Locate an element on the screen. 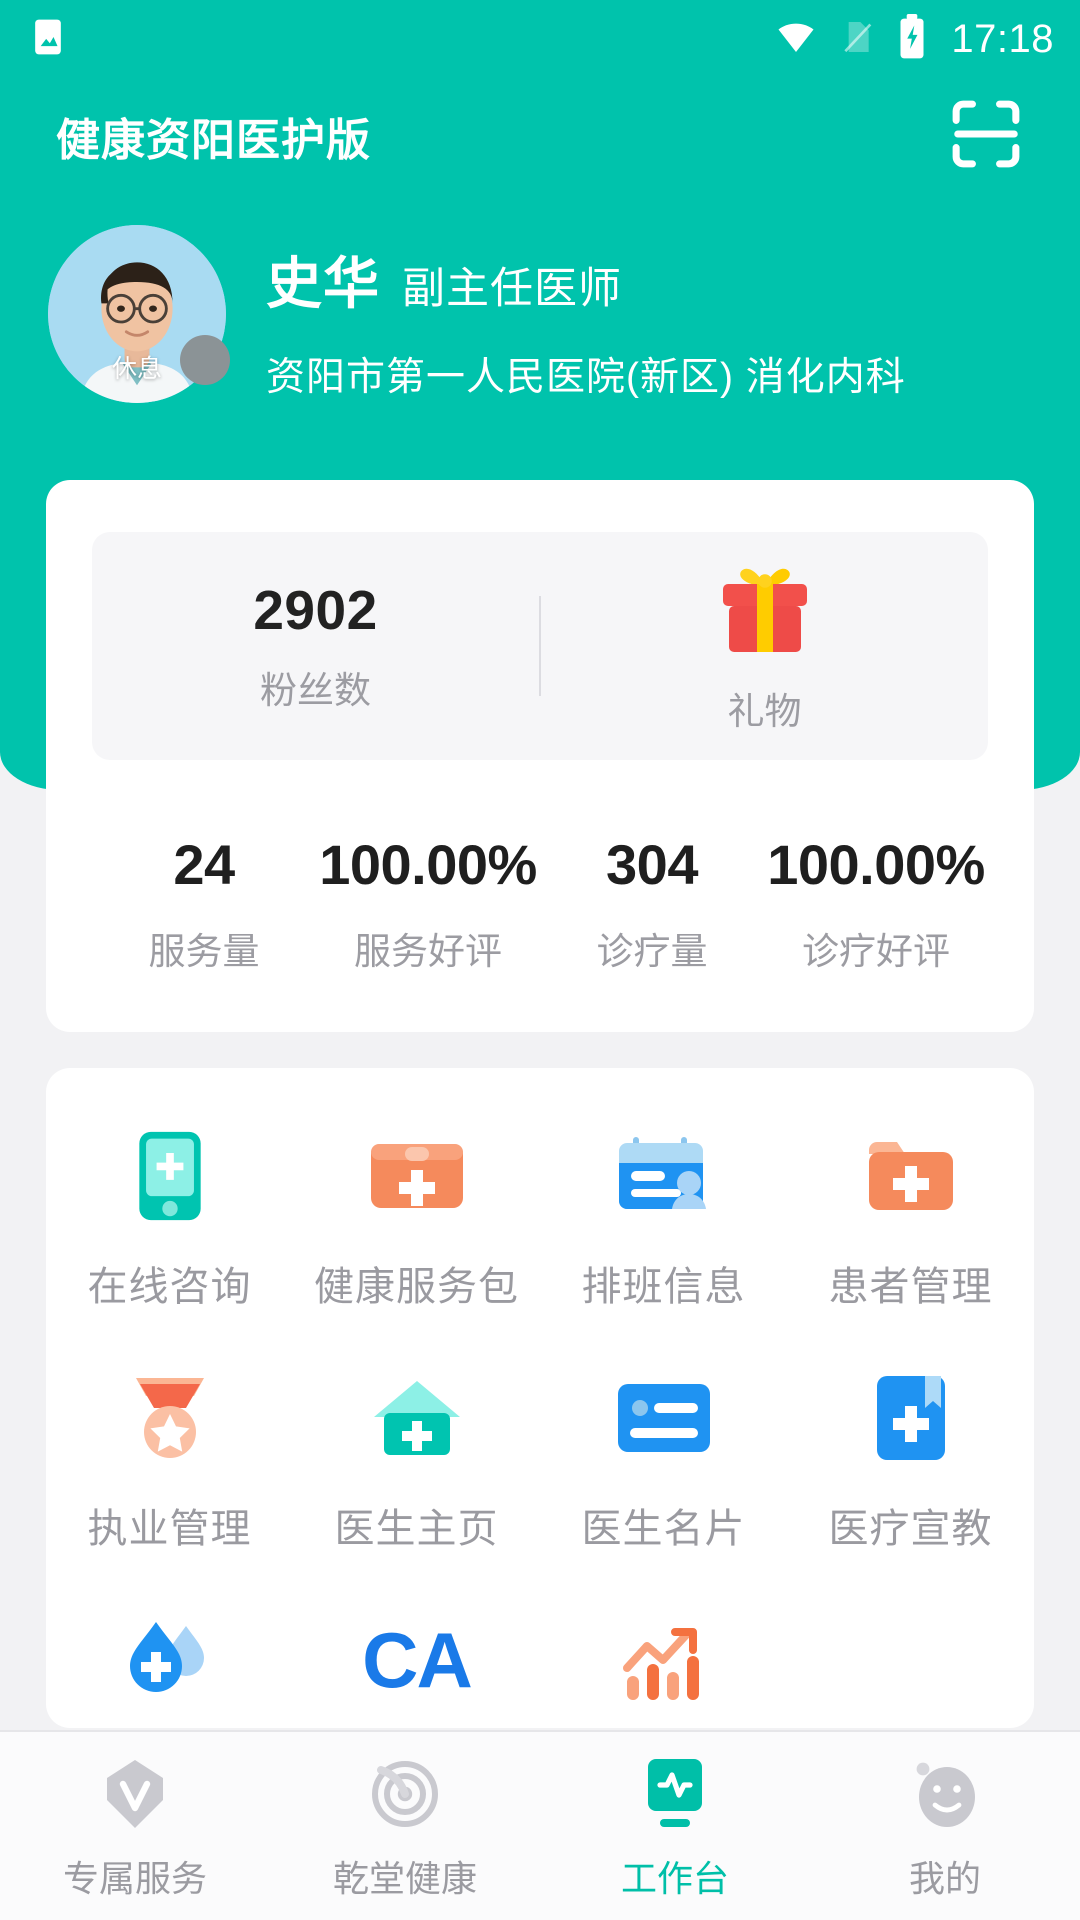 The image size is (1080, 1920). schedule-card-icon is located at coordinates (664, 1176).